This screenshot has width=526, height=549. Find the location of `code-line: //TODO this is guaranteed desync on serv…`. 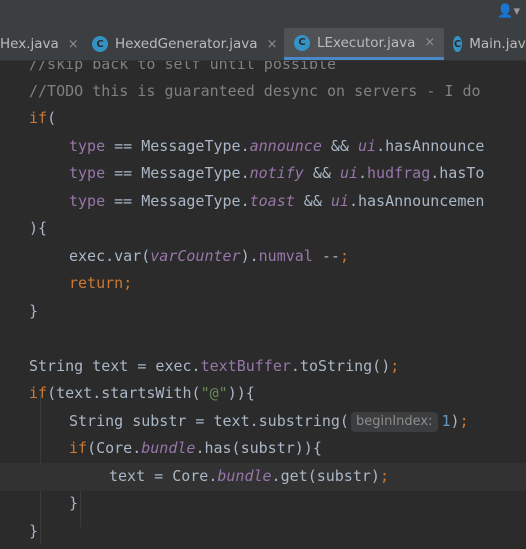

code-line: //TODO this is guaranteed desync on serv… is located at coordinates (255, 91).